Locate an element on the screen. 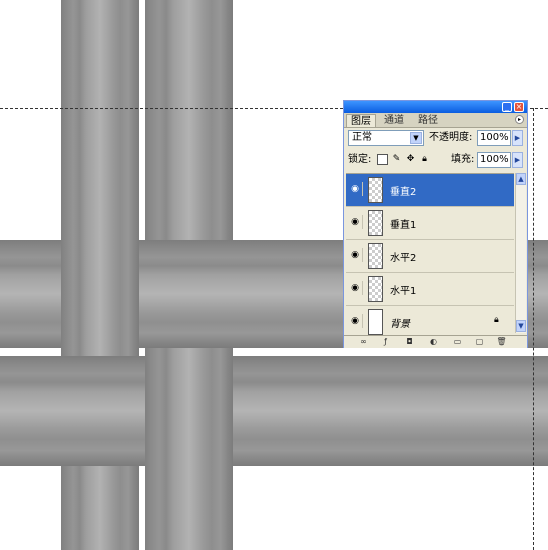  lock-label: 锁定: is located at coordinates (360, 159).